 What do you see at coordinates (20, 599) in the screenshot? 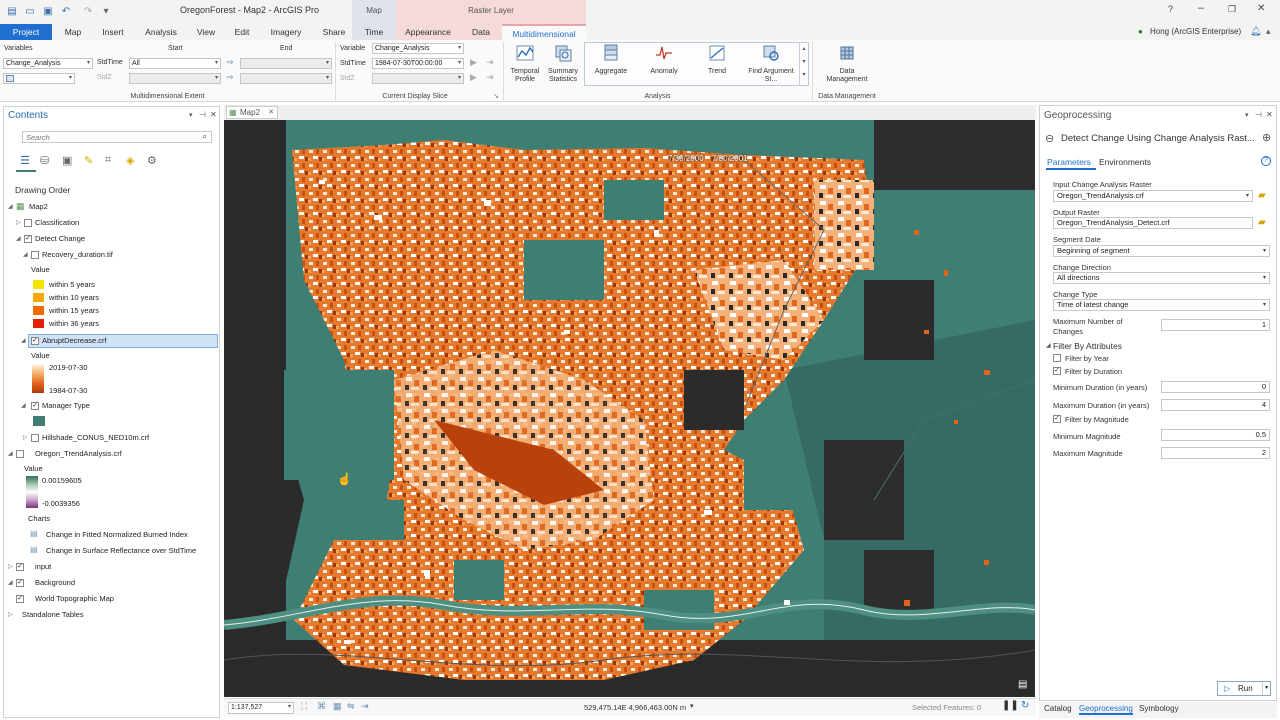
I see `checkbox-world-topo: ✓` at bounding box center [20, 599].